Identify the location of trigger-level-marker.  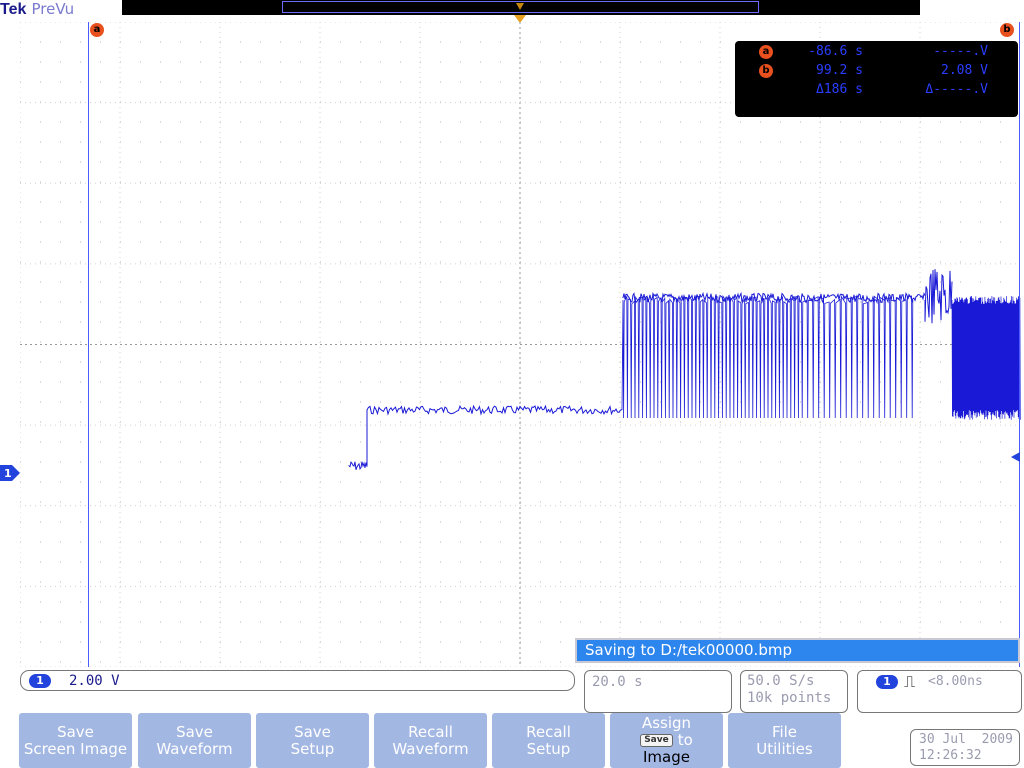
(1015, 457).